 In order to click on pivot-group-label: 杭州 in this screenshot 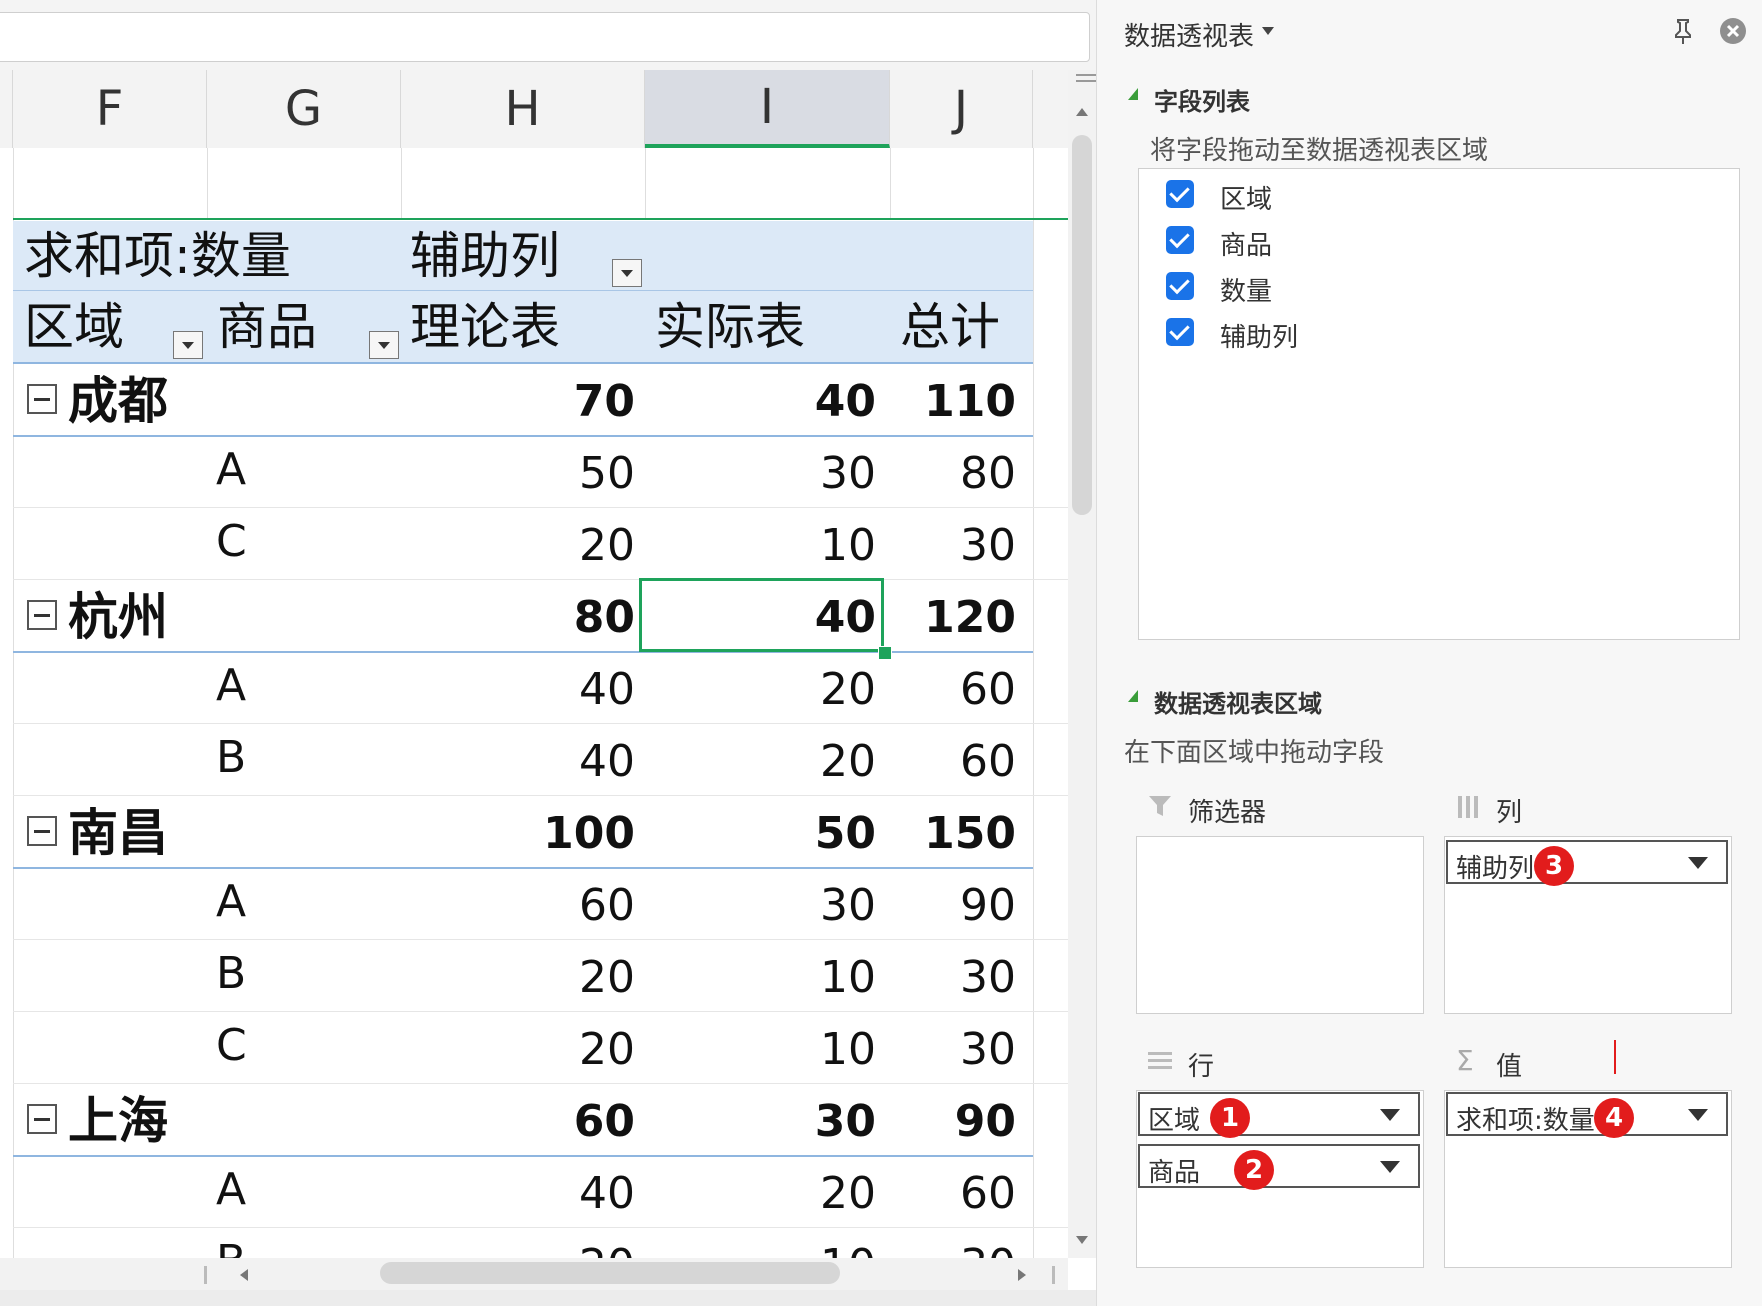, I will do `click(118, 617)`.